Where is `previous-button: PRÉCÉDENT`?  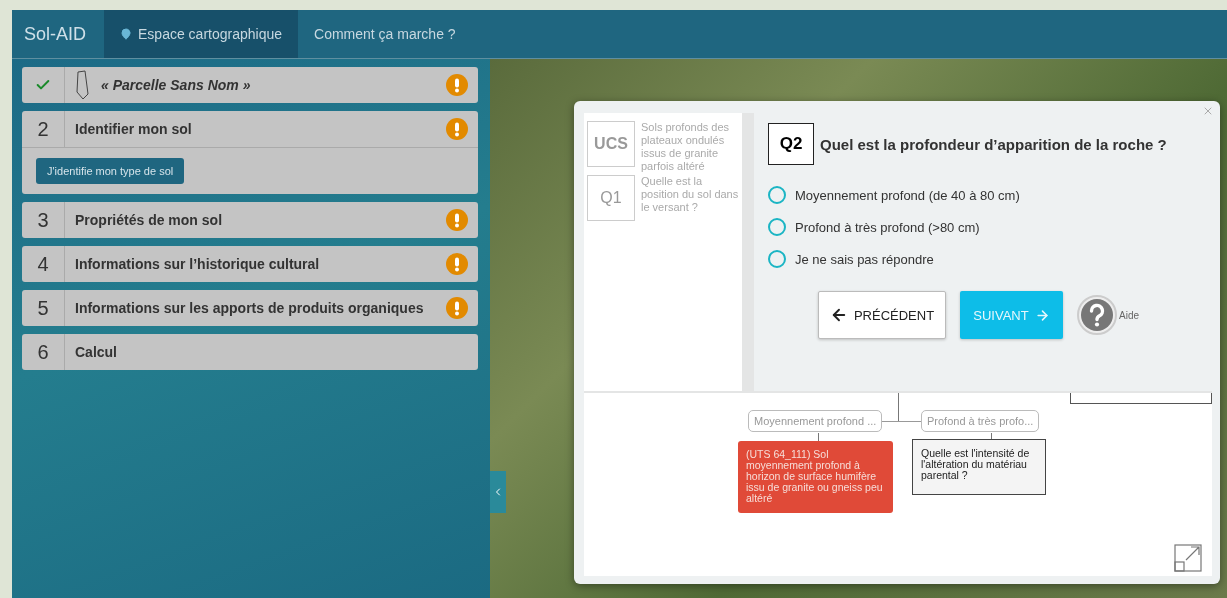
previous-button: PRÉCÉDENT is located at coordinates (882, 315).